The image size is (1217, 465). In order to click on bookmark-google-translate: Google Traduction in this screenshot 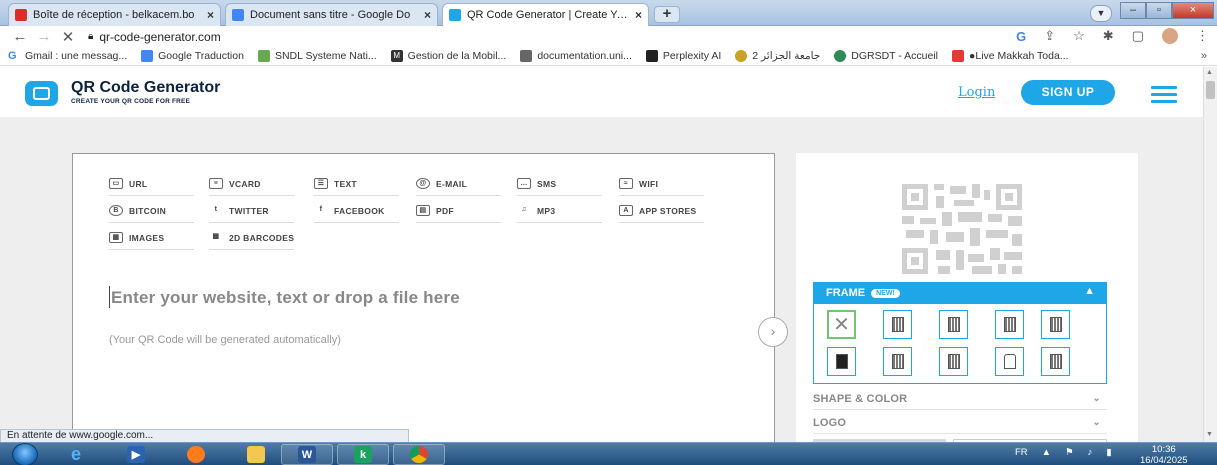, I will do `click(192, 56)`.